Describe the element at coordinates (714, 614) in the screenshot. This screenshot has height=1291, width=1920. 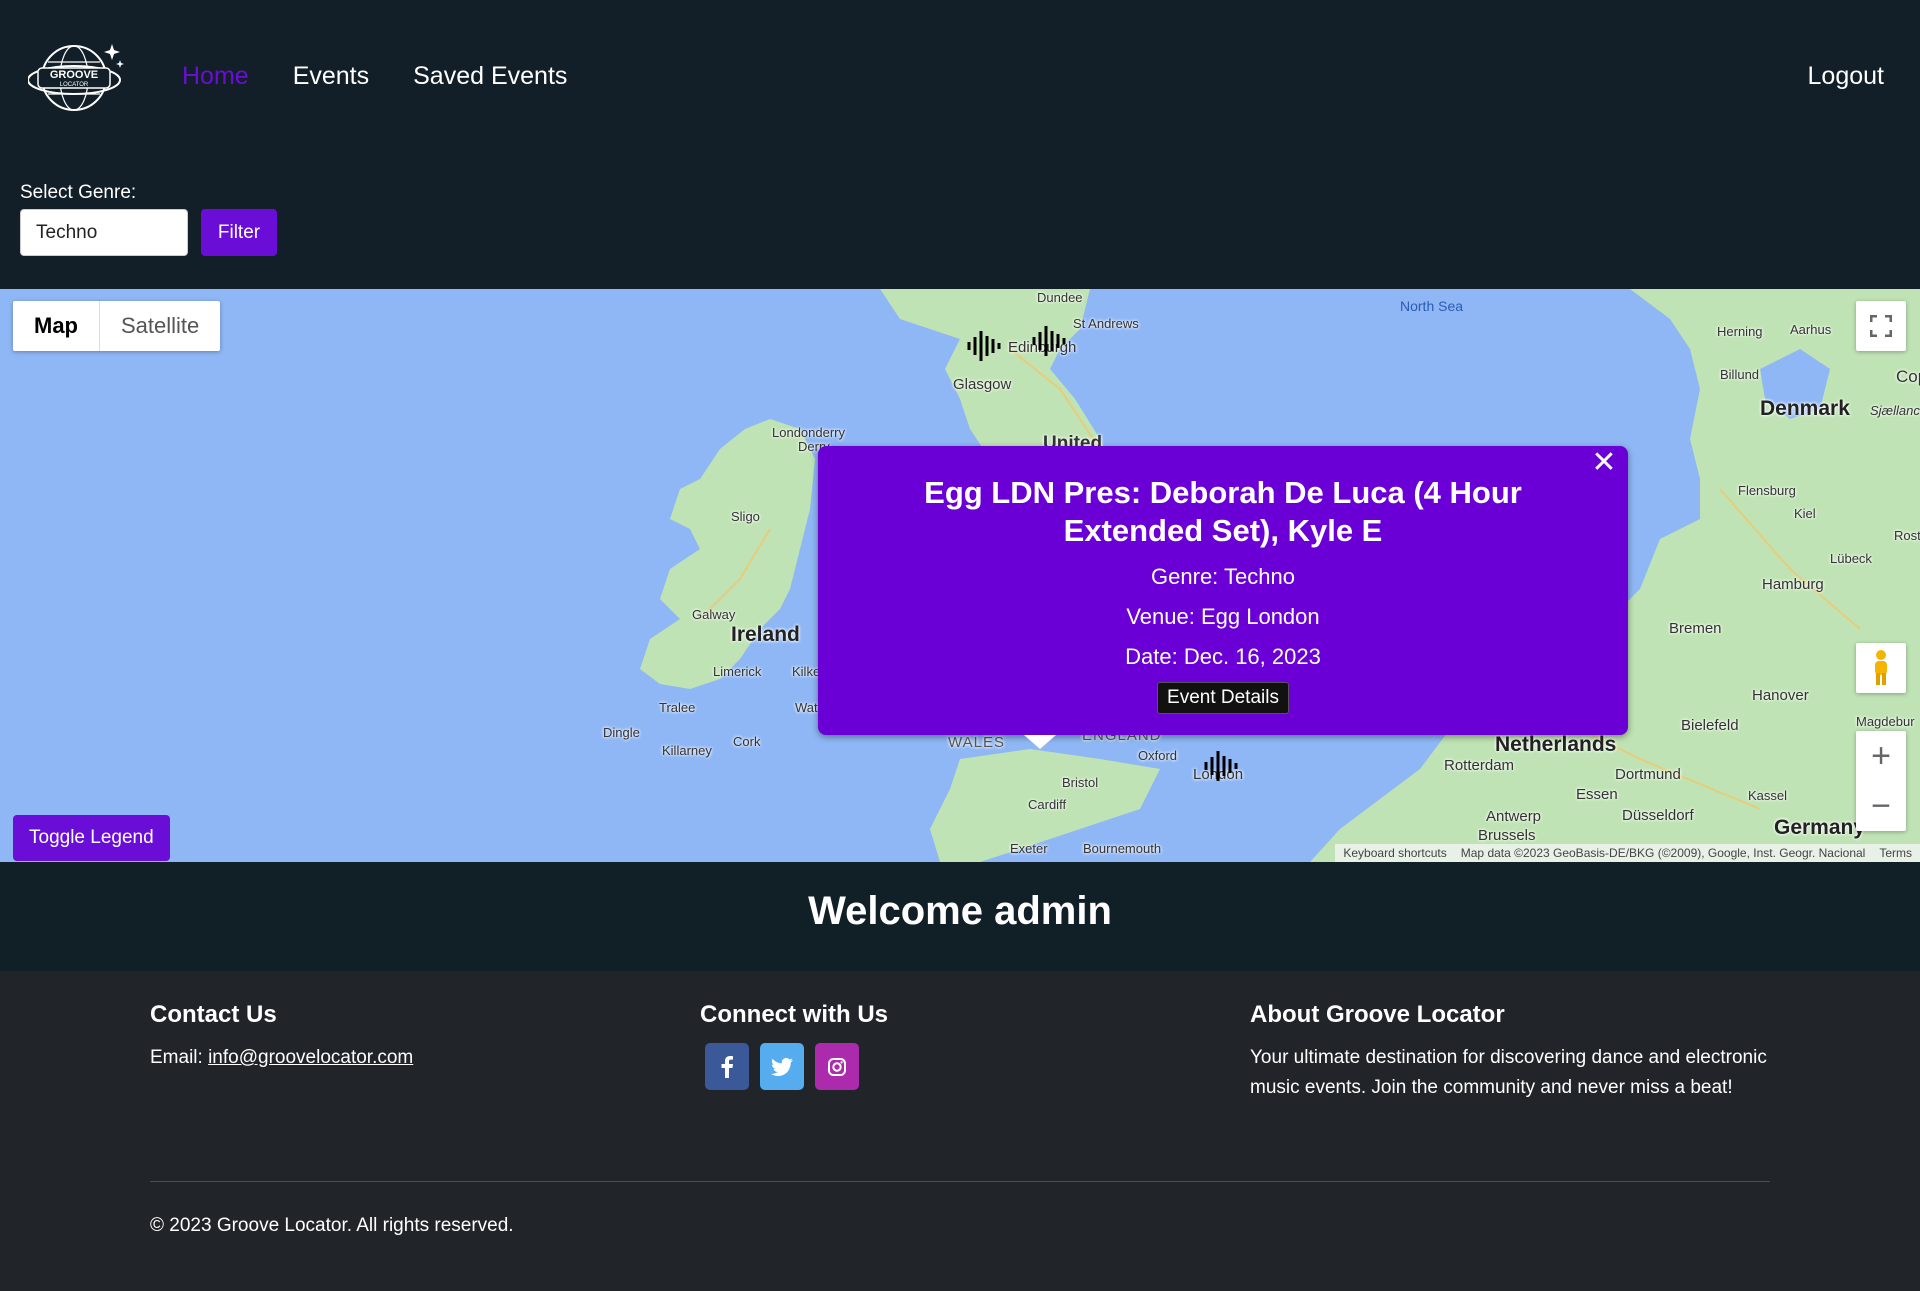
I see `label-galway: Galway` at that location.